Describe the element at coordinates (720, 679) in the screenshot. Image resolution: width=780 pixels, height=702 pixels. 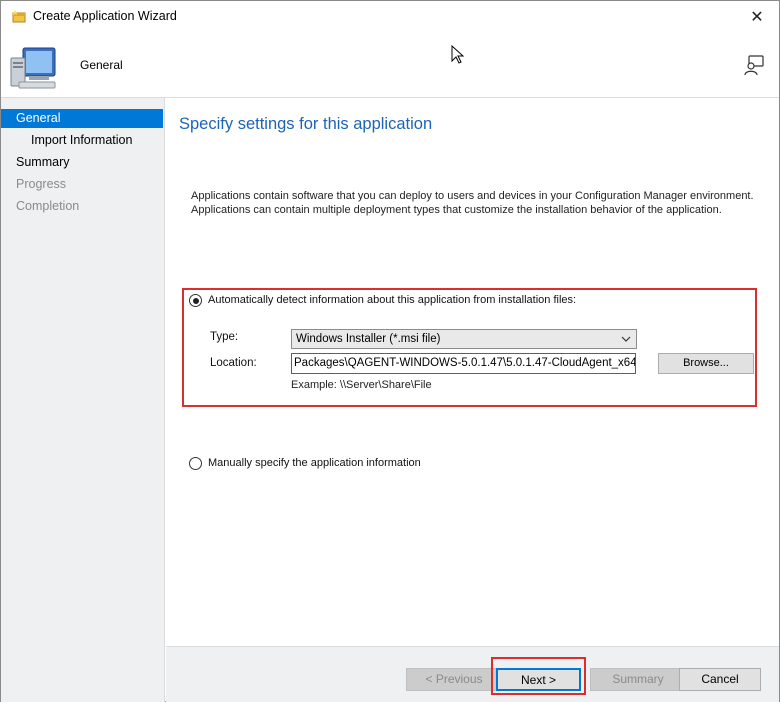
I see `cancel-button: Cancel` at that location.